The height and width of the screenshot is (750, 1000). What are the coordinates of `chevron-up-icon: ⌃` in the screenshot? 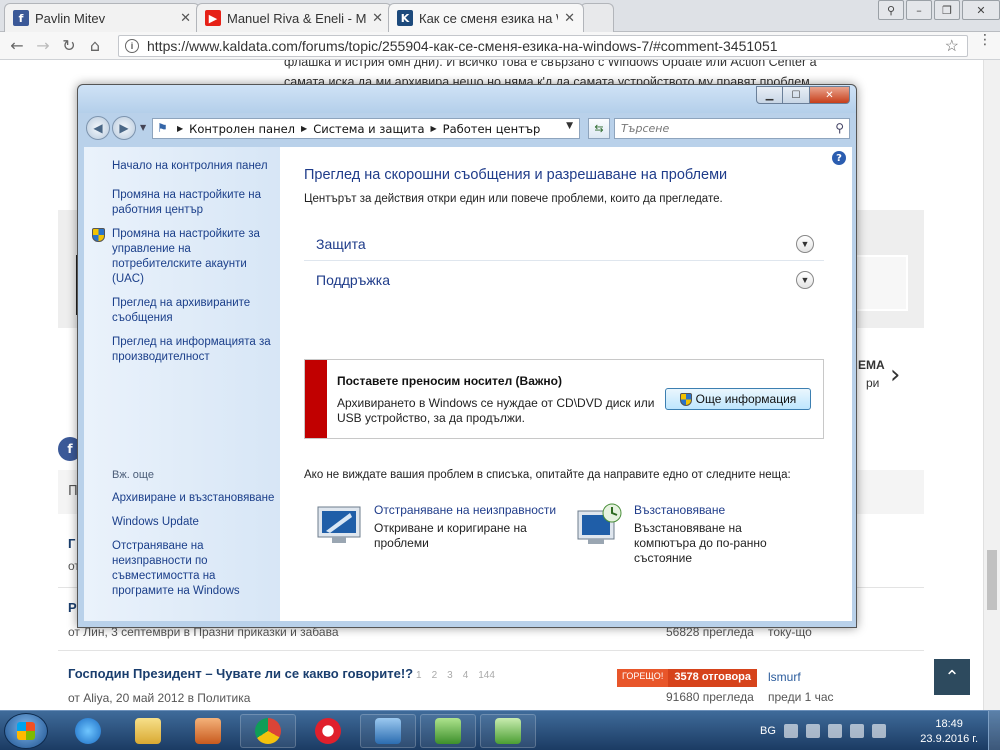 It's located at (952, 677).